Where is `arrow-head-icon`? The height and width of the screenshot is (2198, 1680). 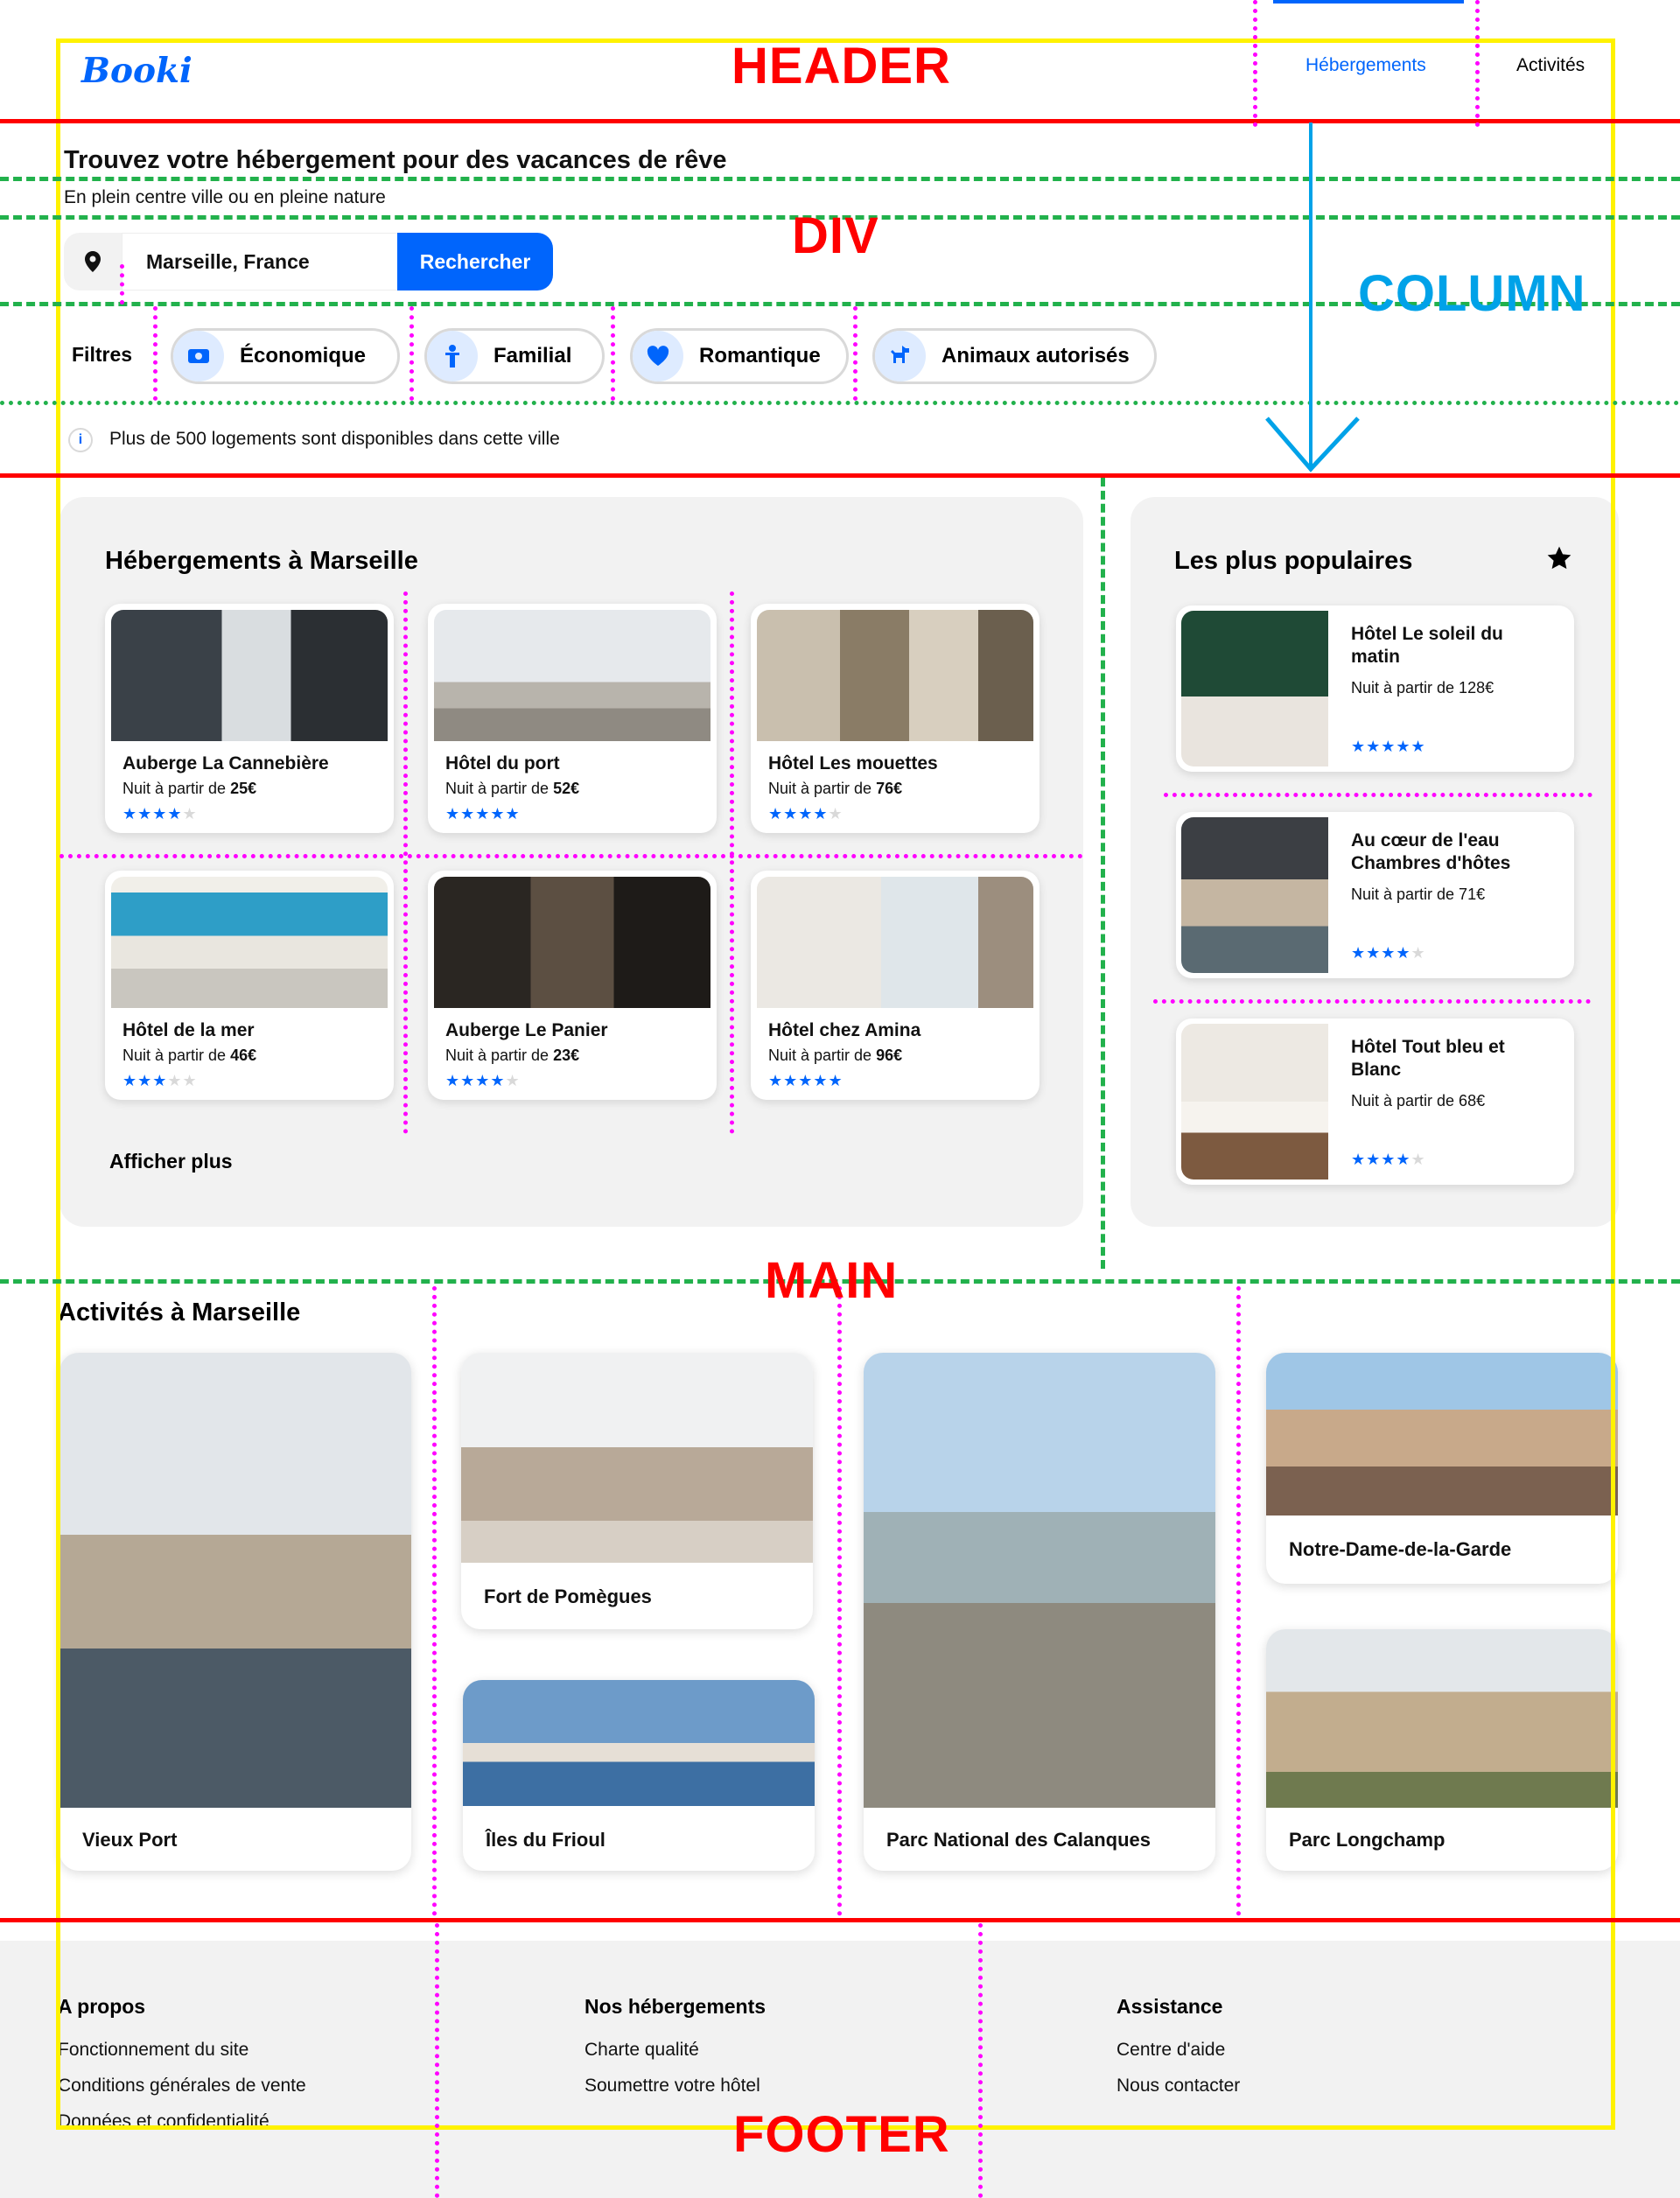 arrow-head-icon is located at coordinates (1312, 444).